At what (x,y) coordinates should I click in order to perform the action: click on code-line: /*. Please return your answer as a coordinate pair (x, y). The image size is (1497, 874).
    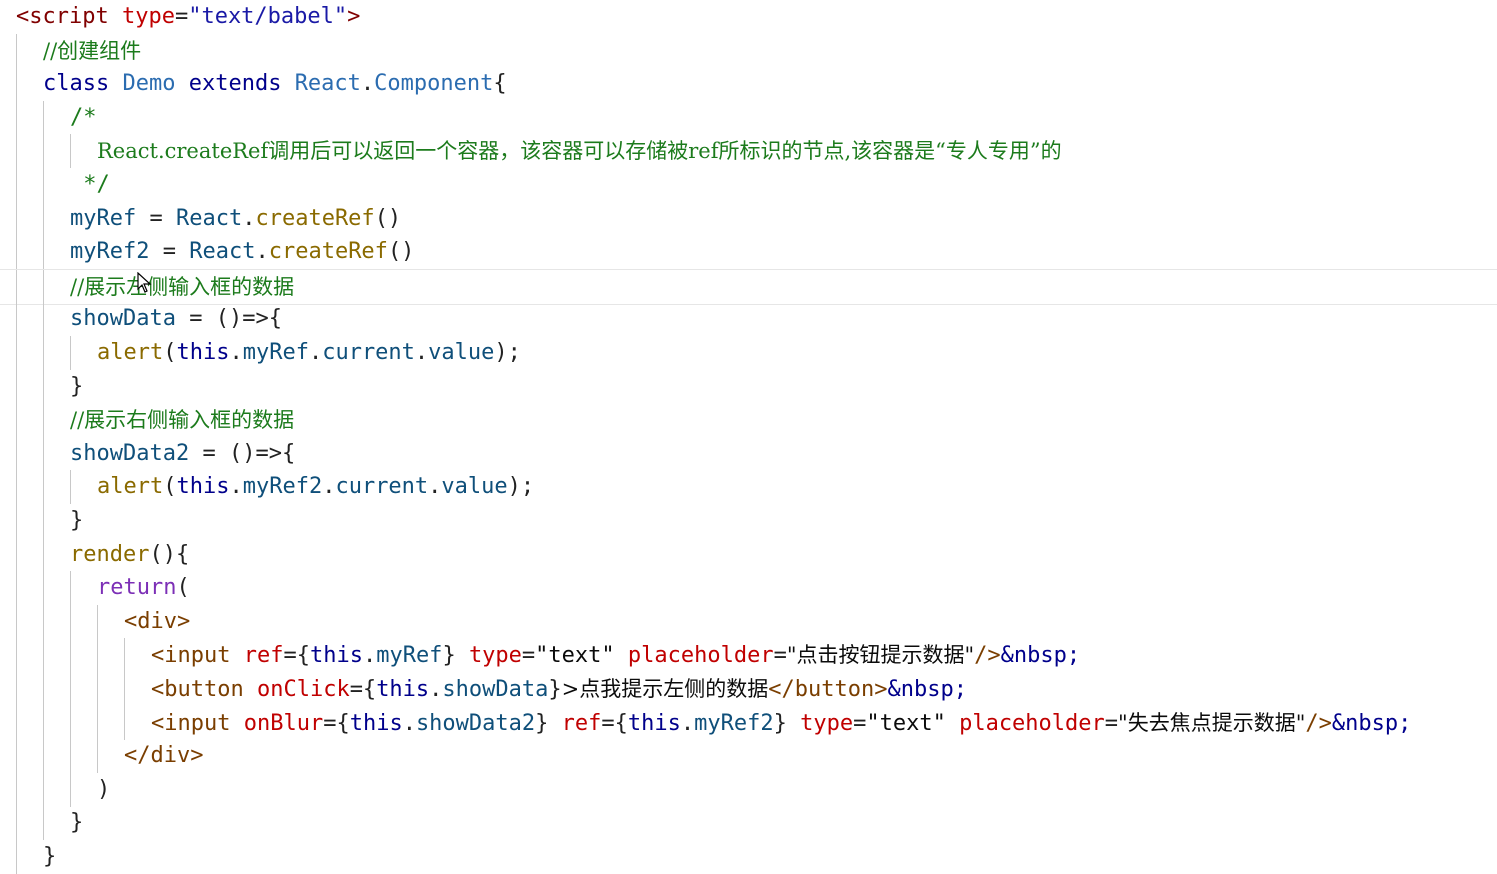
    Looking at the image, I should click on (748, 117).